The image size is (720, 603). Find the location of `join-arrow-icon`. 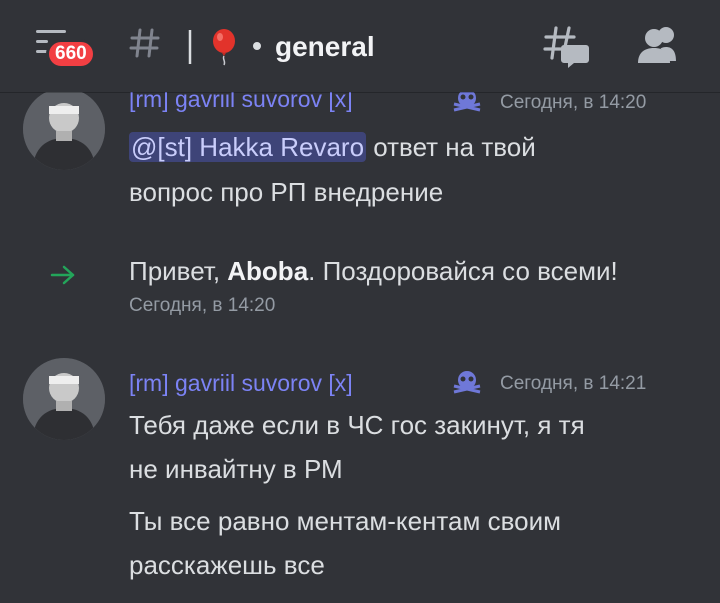

join-arrow-icon is located at coordinates (62, 275).